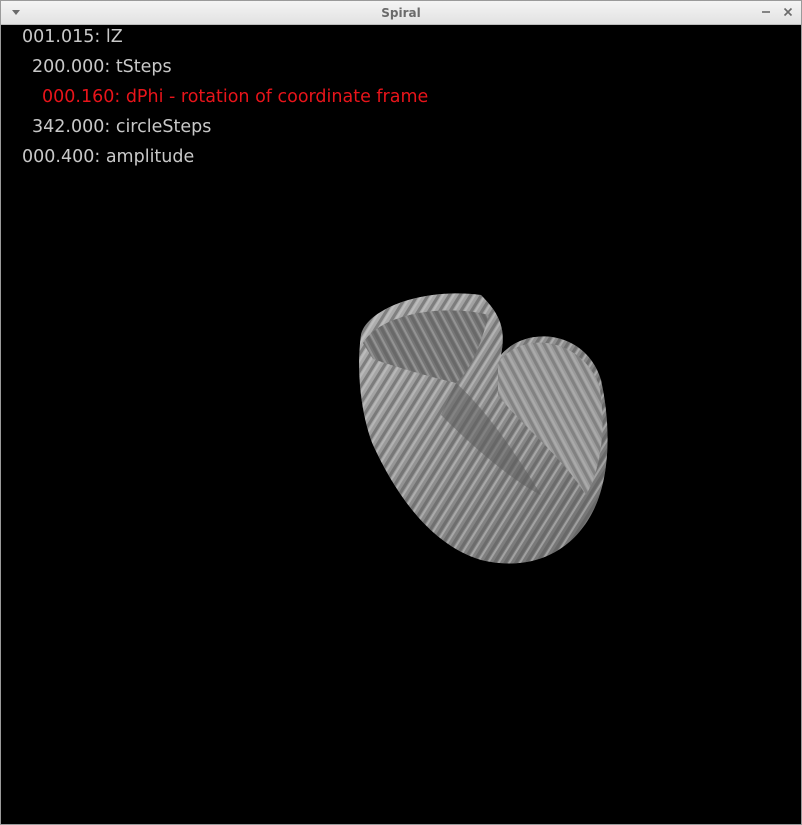 This screenshot has height=825, width=802. Describe the element at coordinates (108, 157) in the screenshot. I see `parameter-line: 000.400: amplitude` at that location.